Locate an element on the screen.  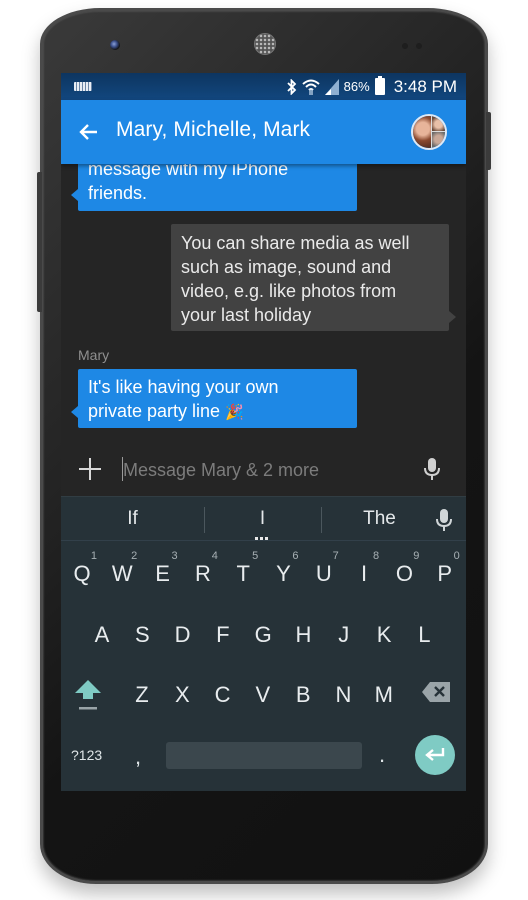
battery-percent: 86% is located at coordinates (356, 86).